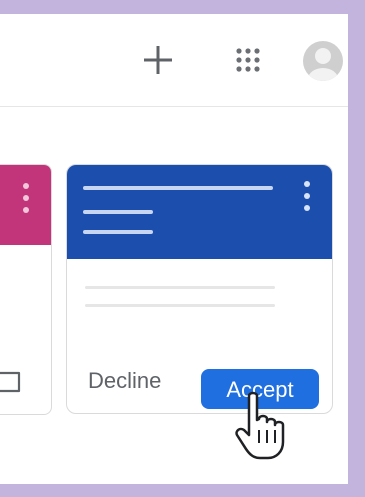 The image size is (365, 497). What do you see at coordinates (262, 426) in the screenshot?
I see `hand-pointer-icon` at bounding box center [262, 426].